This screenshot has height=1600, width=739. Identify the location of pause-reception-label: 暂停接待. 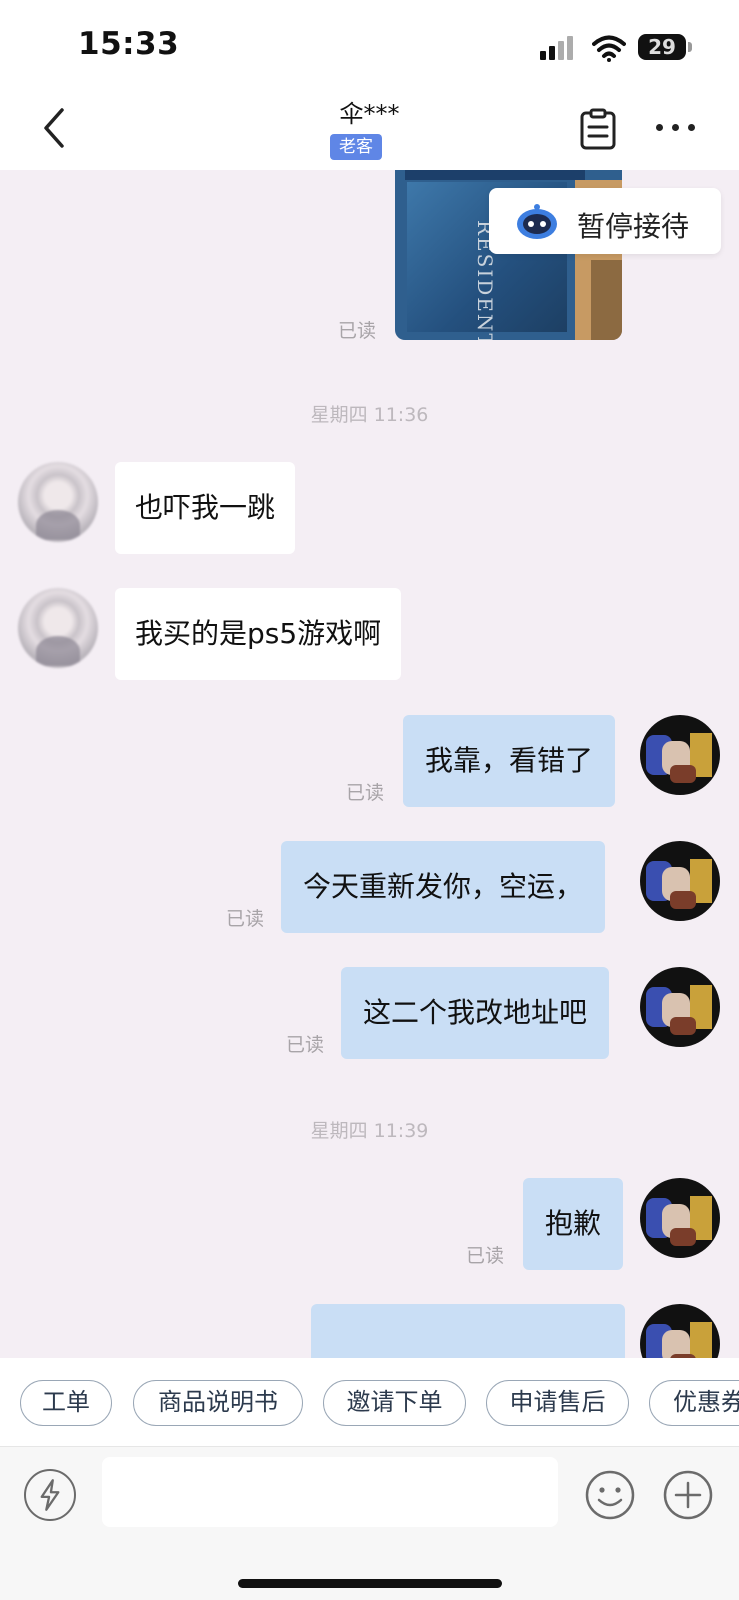
(633, 226).